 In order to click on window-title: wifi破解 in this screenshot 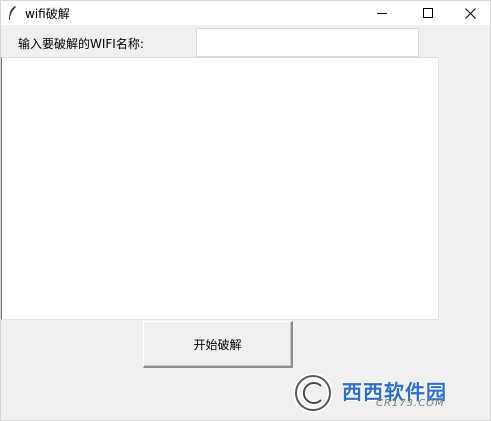, I will do `click(47, 14)`.